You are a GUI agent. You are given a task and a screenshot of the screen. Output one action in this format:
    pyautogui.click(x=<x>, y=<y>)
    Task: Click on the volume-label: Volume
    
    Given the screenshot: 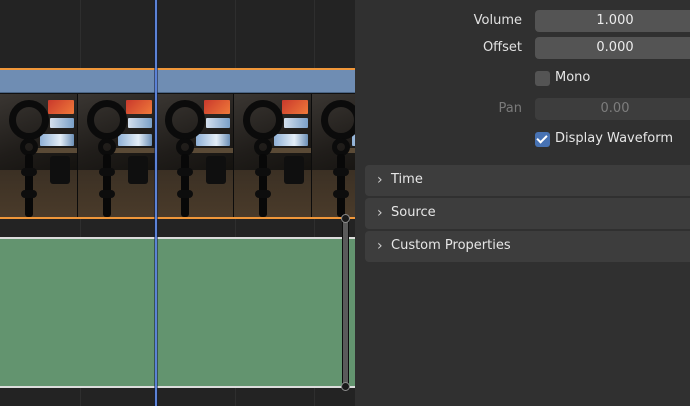 What is the action you would take?
    pyautogui.click(x=497, y=20)
    